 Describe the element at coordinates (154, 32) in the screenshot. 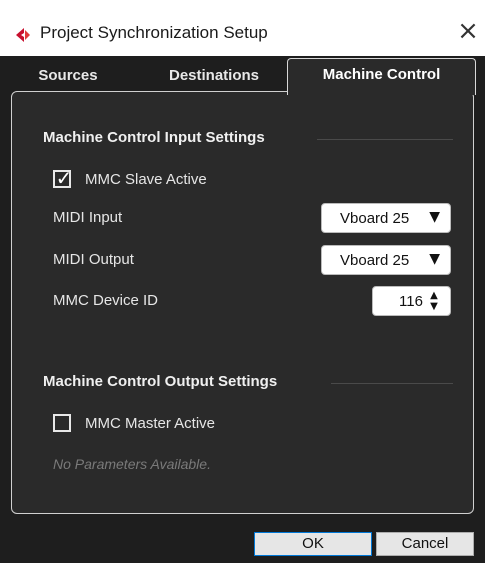

I see `window-title: Project Synchronization Setup` at that location.